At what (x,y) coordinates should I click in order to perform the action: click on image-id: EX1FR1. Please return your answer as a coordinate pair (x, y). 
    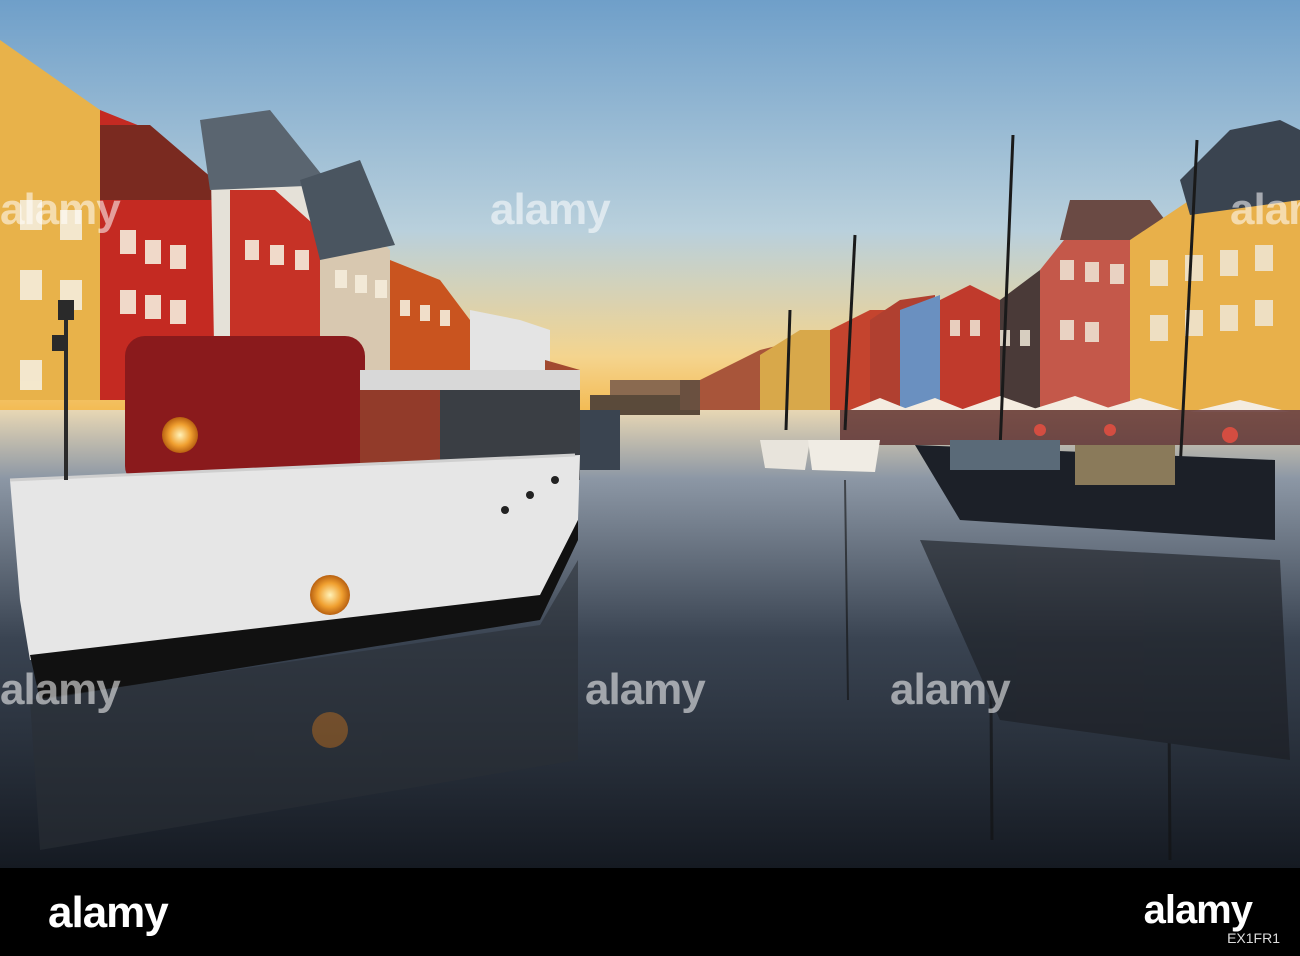
    Looking at the image, I should click on (1253, 938).